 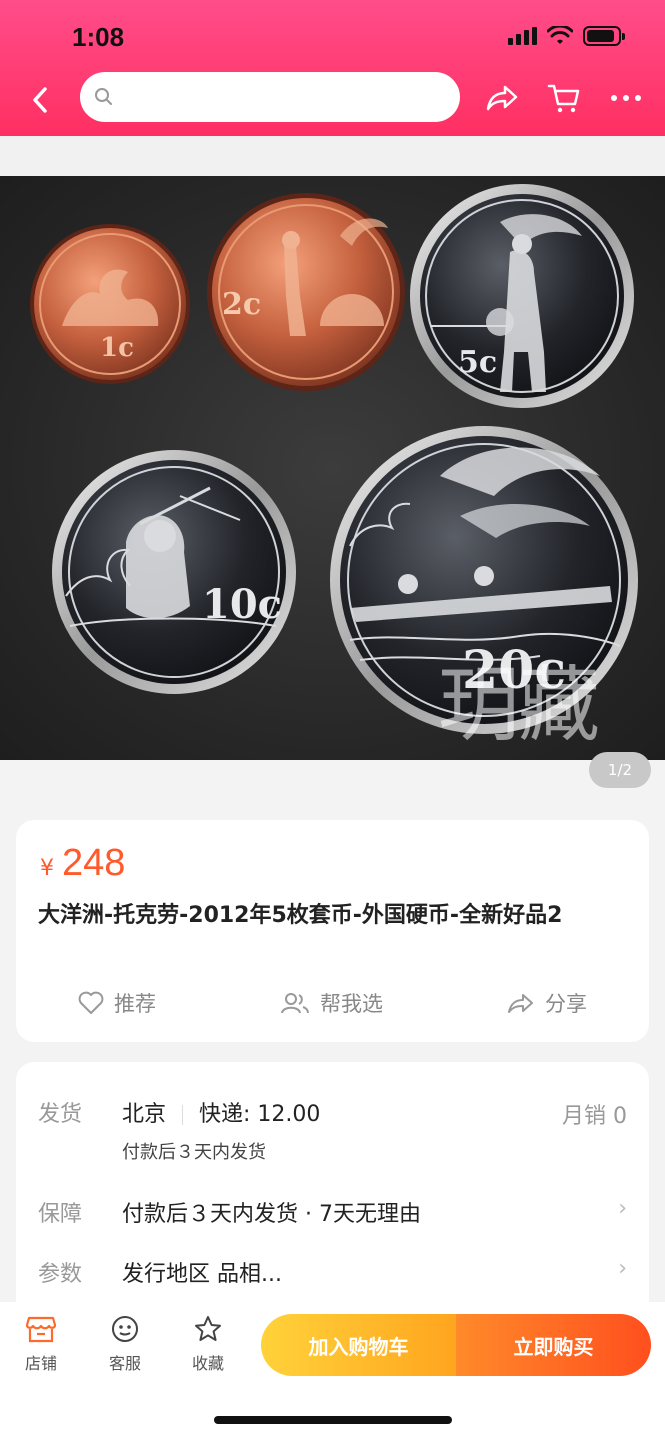 I want to click on help-choose-label: 帮我选, so click(x=351, y=1004).